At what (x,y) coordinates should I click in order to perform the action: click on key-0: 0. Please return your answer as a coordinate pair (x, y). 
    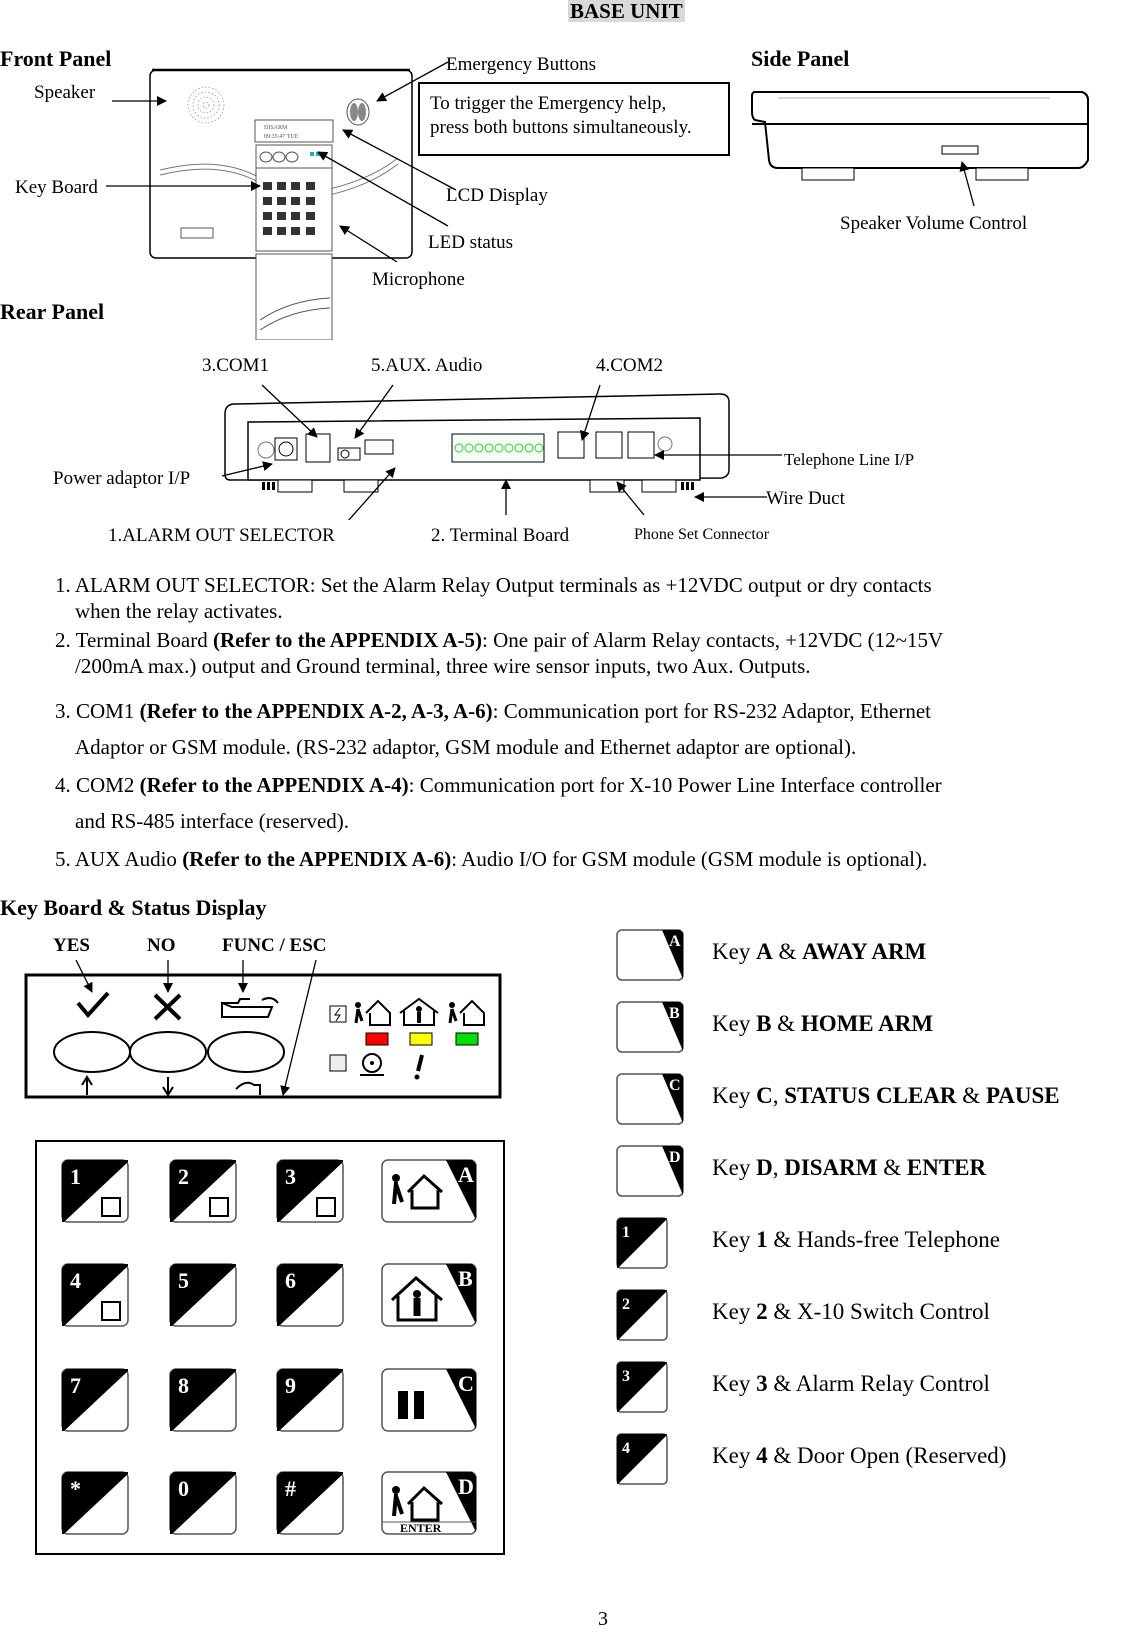
    Looking at the image, I should click on (203, 1503).